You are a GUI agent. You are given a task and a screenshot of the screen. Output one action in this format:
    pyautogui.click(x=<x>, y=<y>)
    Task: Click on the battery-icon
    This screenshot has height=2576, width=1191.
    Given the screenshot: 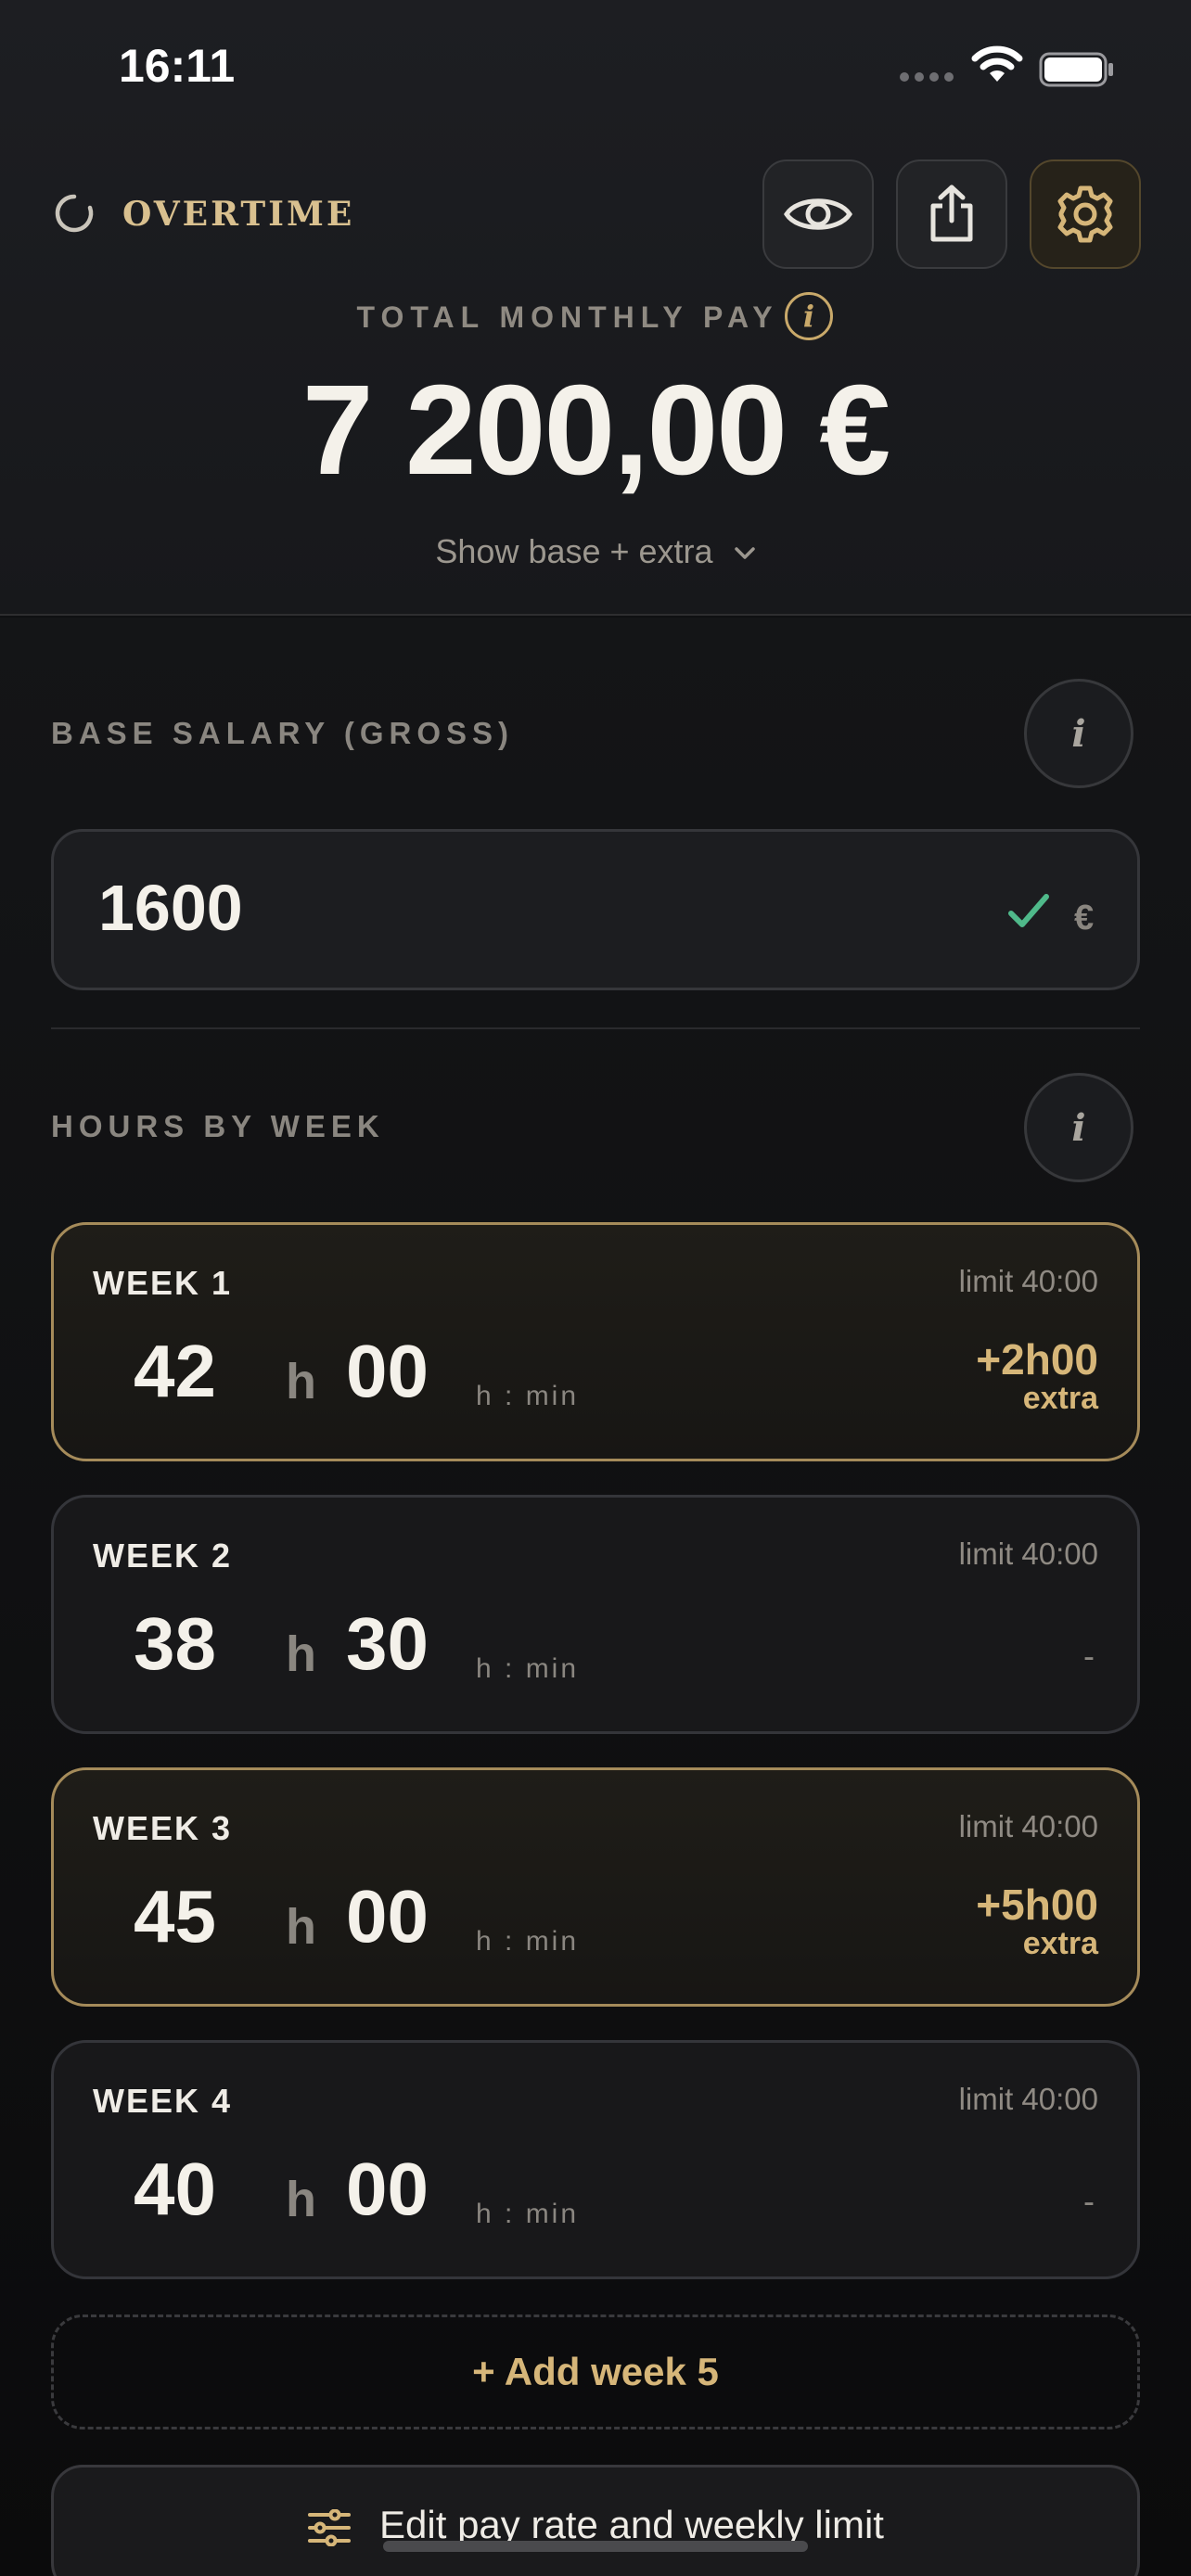 What is the action you would take?
    pyautogui.click(x=1076, y=69)
    